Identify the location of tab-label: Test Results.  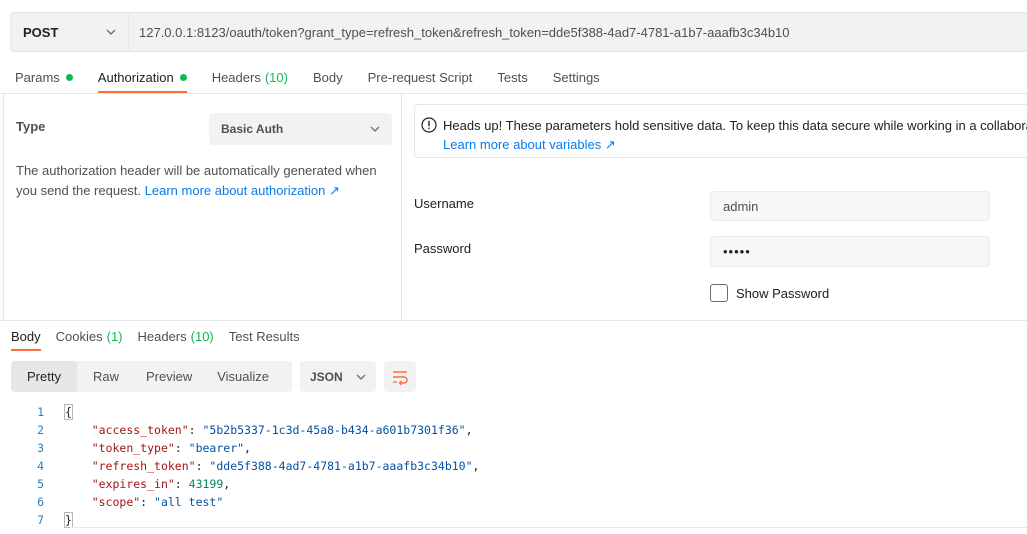
(264, 336).